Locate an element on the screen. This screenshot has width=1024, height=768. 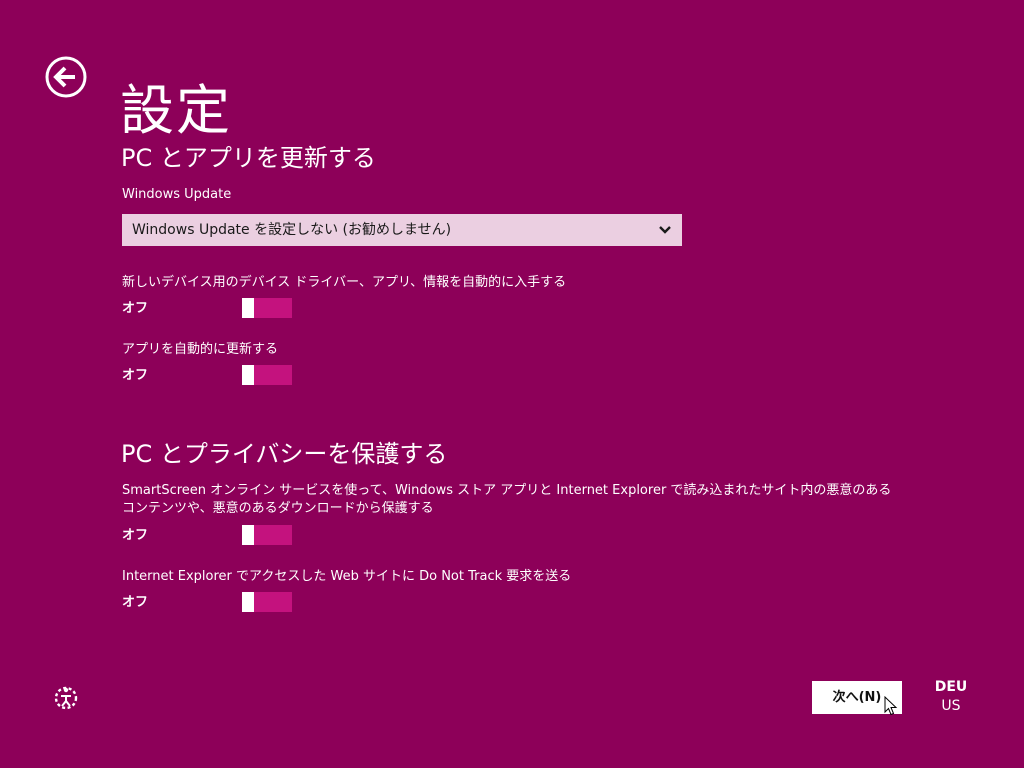
app-update-state: オフ is located at coordinates (135, 375).